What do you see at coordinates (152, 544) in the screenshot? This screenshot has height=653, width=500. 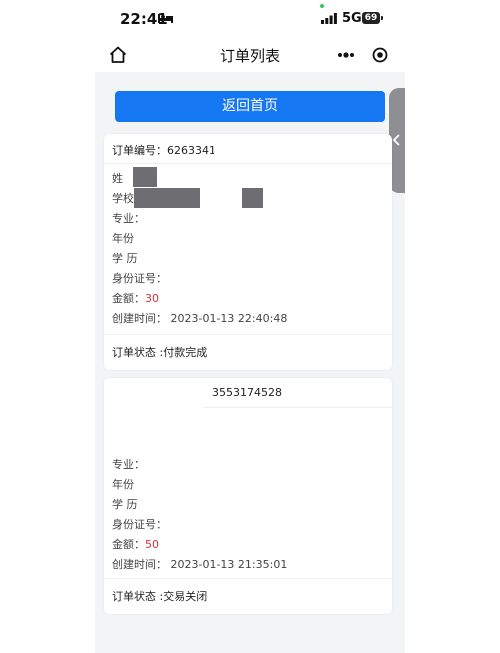 I see `amount-value: 50` at bounding box center [152, 544].